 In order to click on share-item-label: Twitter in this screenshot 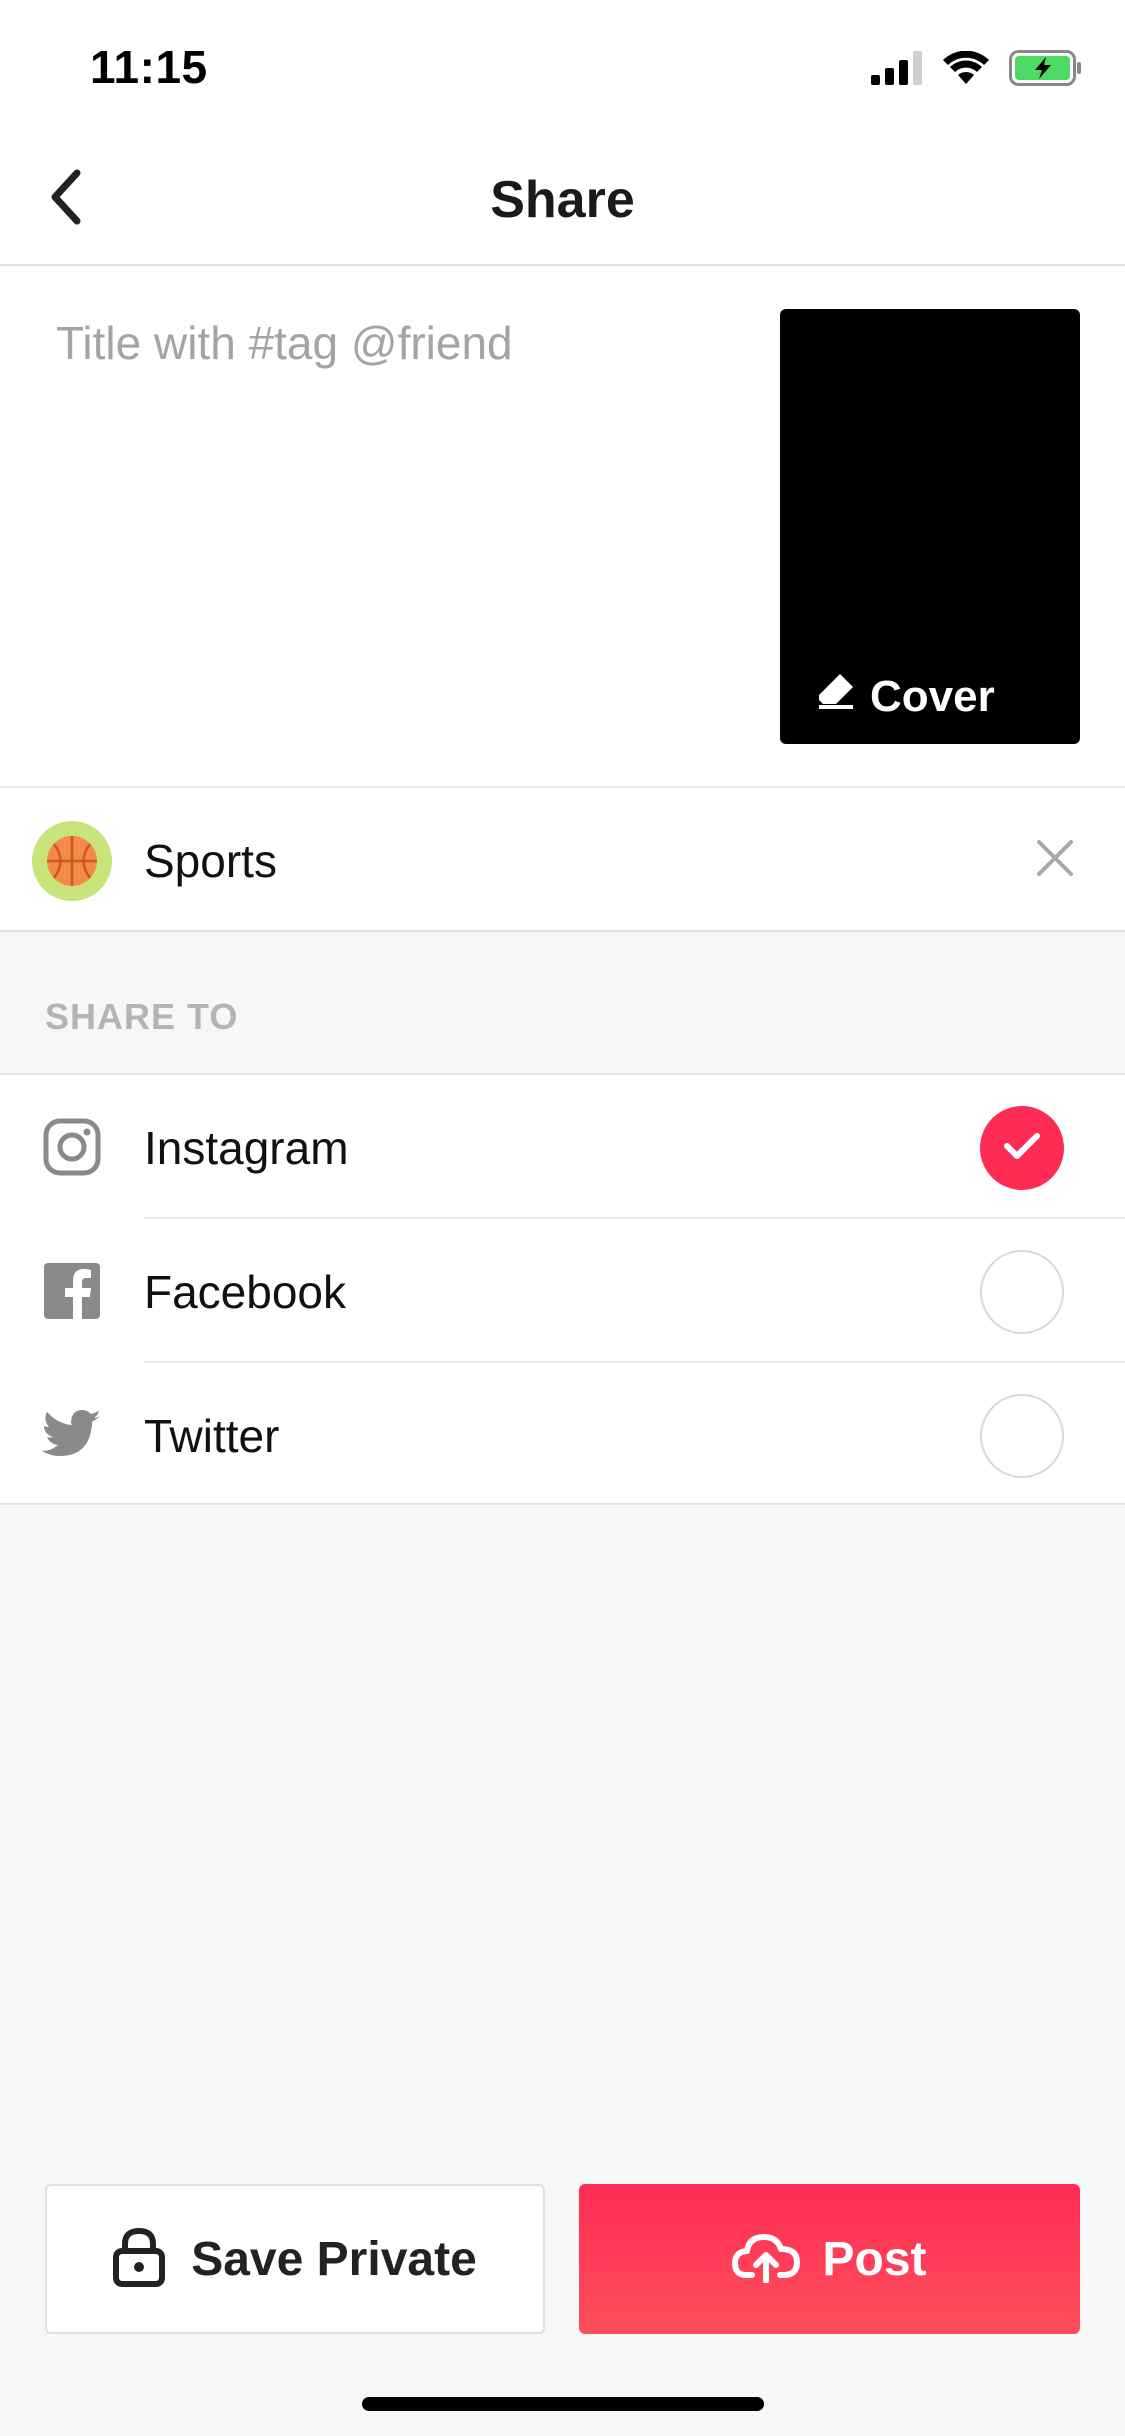, I will do `click(212, 1436)`.